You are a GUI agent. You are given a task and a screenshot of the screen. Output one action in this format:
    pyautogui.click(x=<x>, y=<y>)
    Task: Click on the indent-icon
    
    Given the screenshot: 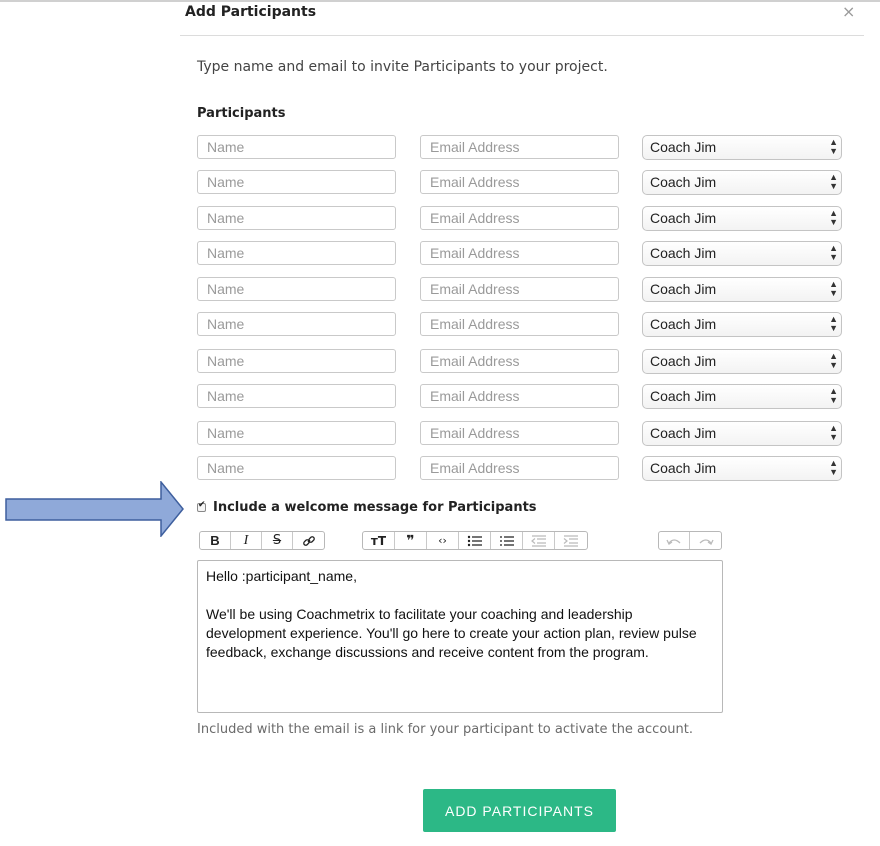 What is the action you would take?
    pyautogui.click(x=571, y=540)
    